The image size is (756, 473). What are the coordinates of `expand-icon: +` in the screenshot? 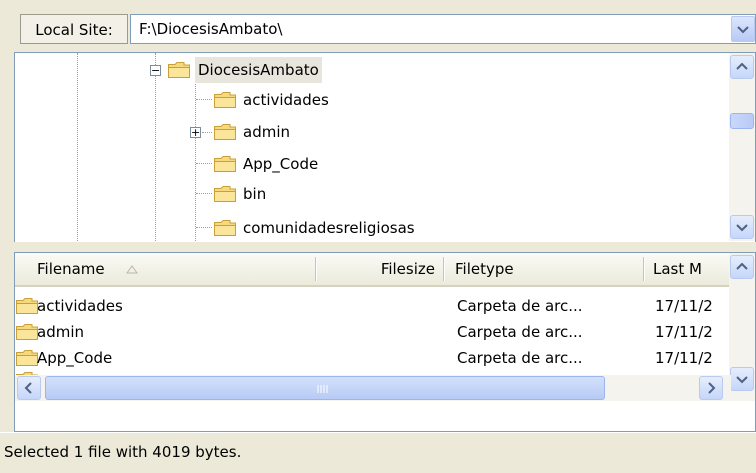 It's located at (195, 132).